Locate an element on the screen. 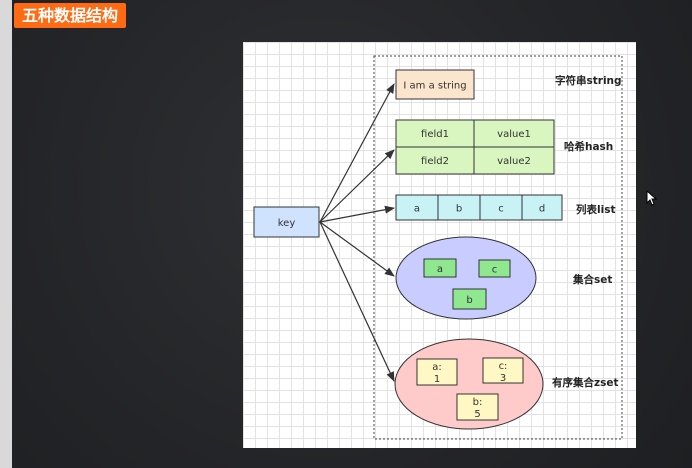 Image resolution: width=692 pixels, height=468 pixels. page-title: 五种数据结构 is located at coordinates (70, 15).